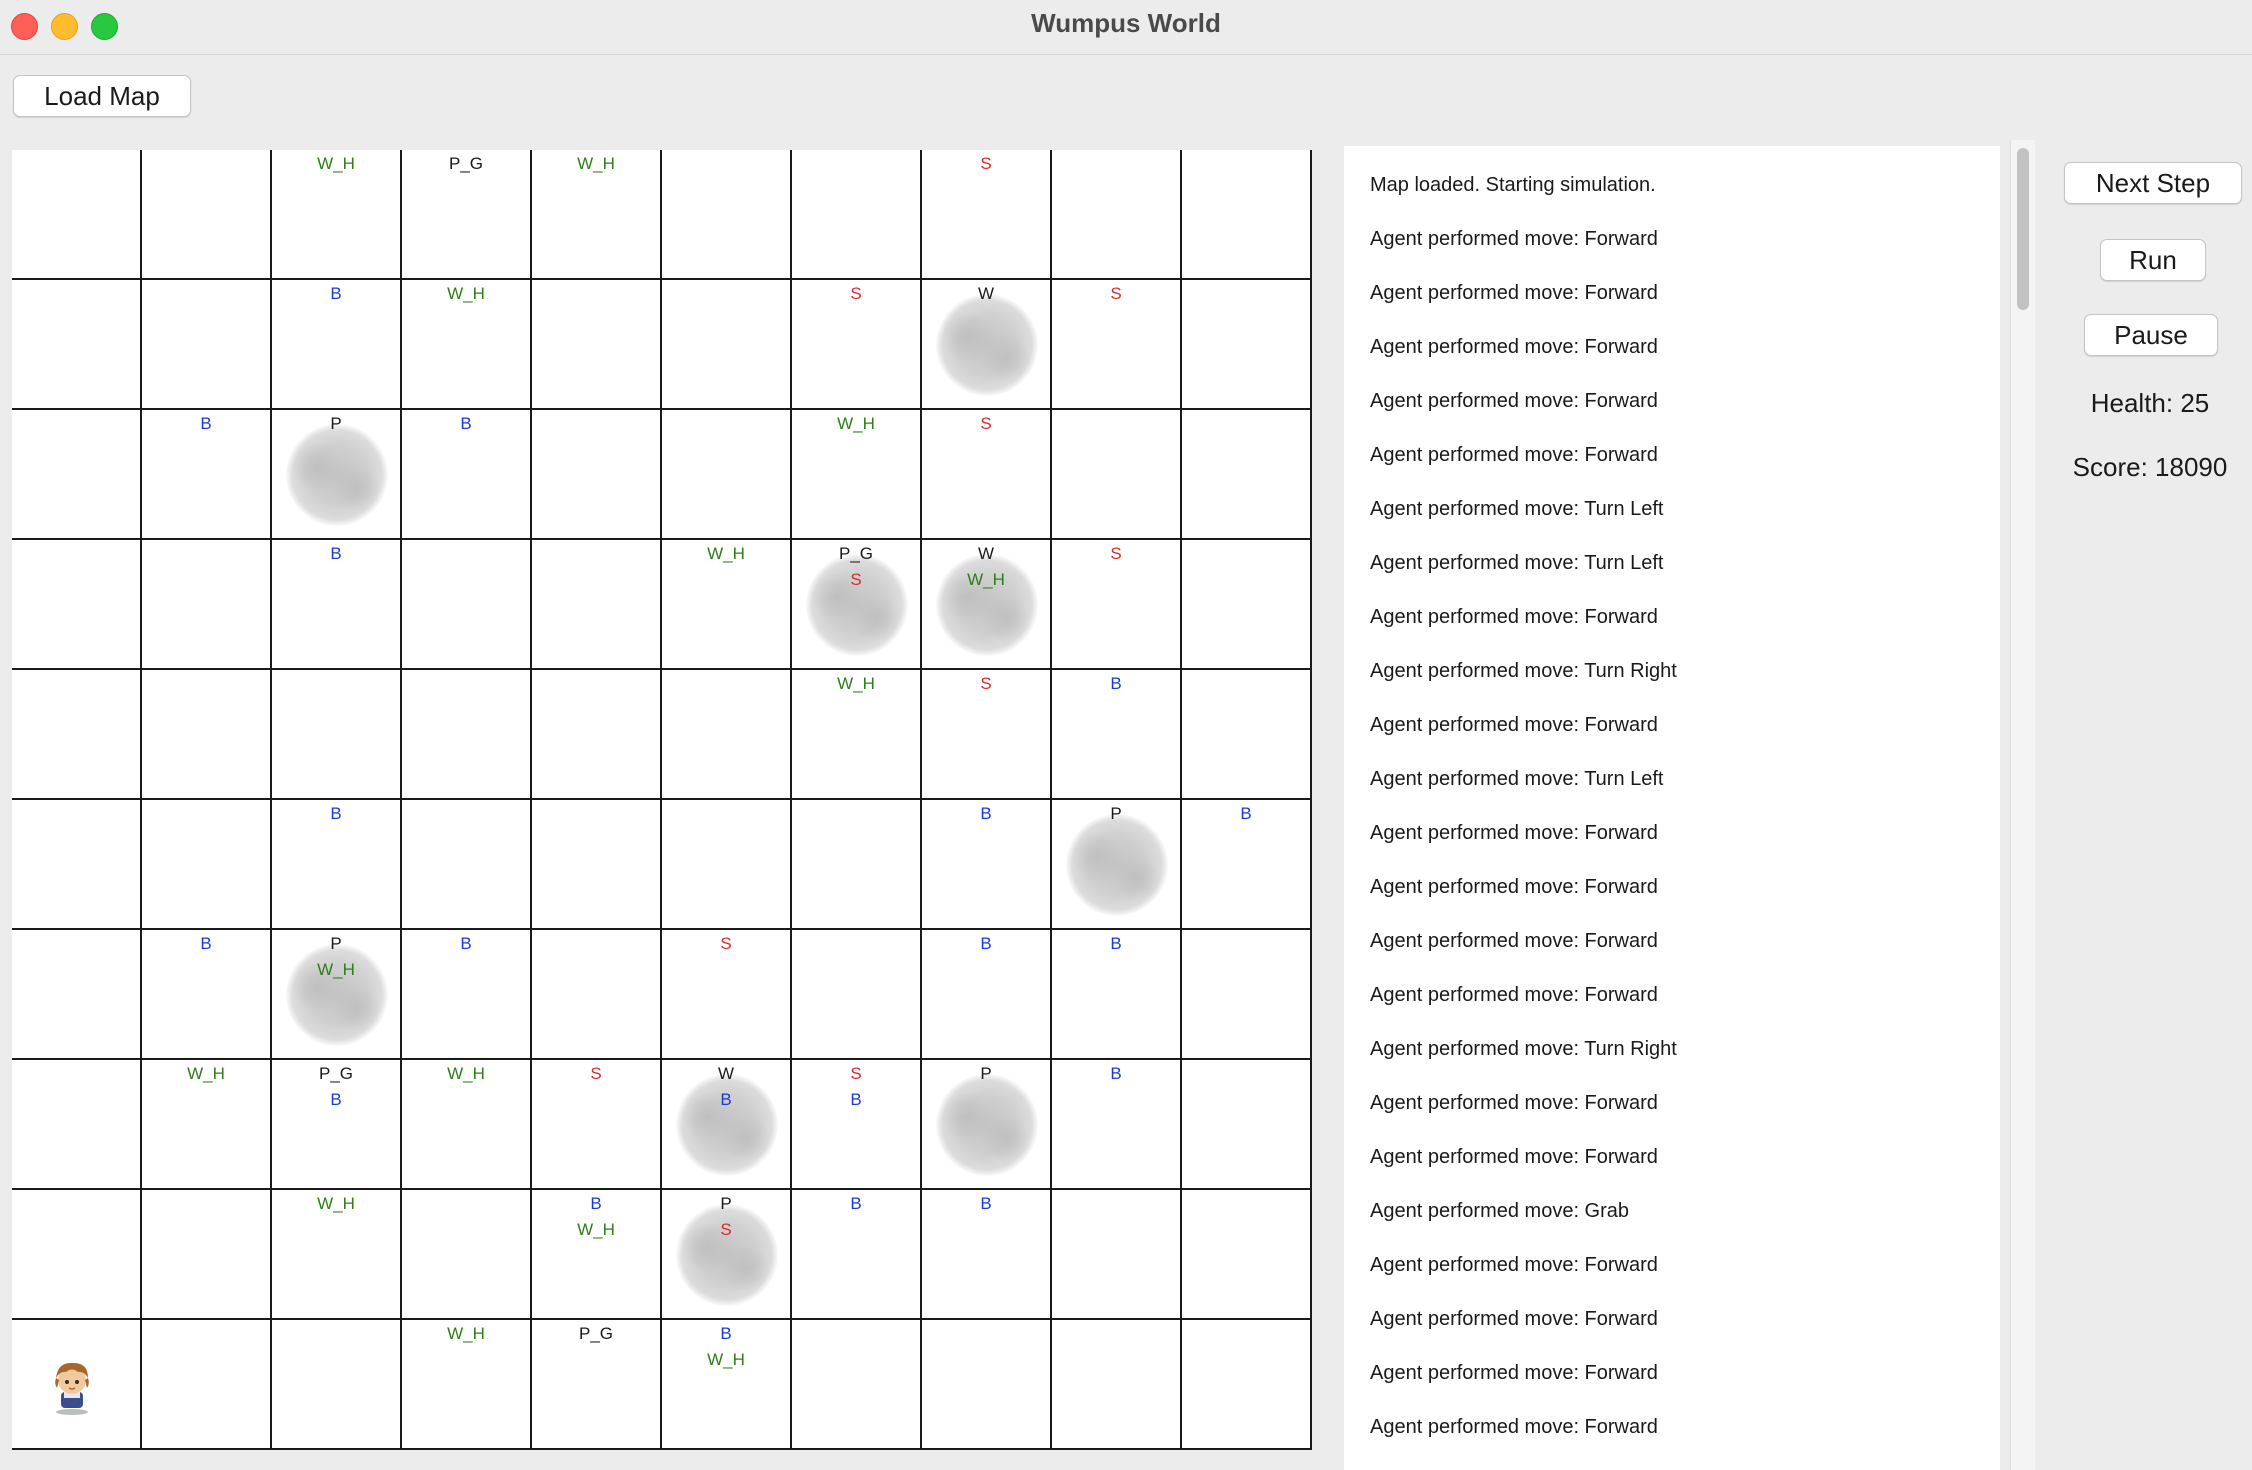 Image resolution: width=2252 pixels, height=1470 pixels. I want to click on grid-cell-r3-c0, so click(77, 605).